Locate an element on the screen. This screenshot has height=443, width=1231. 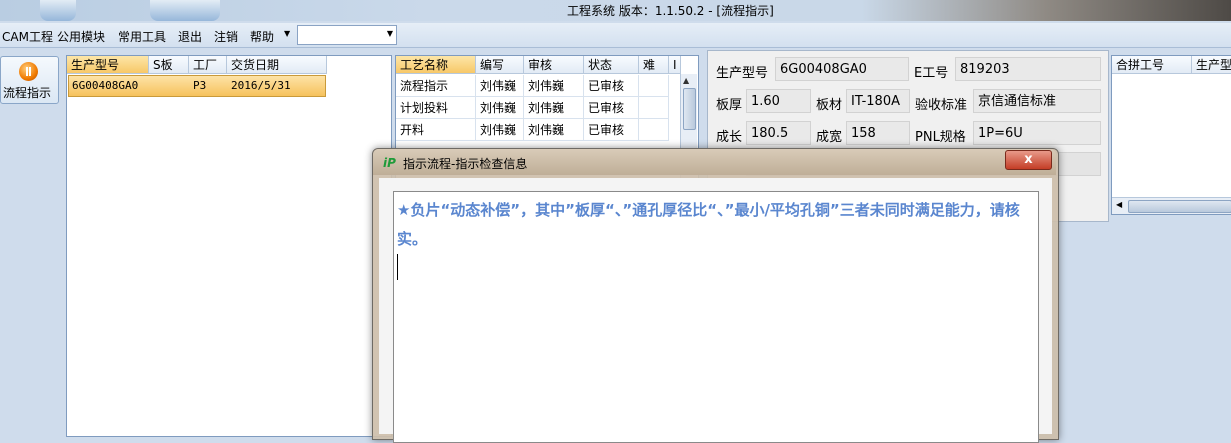
col-header-merge-eno: 合拼工号 is located at coordinates (1152, 65).